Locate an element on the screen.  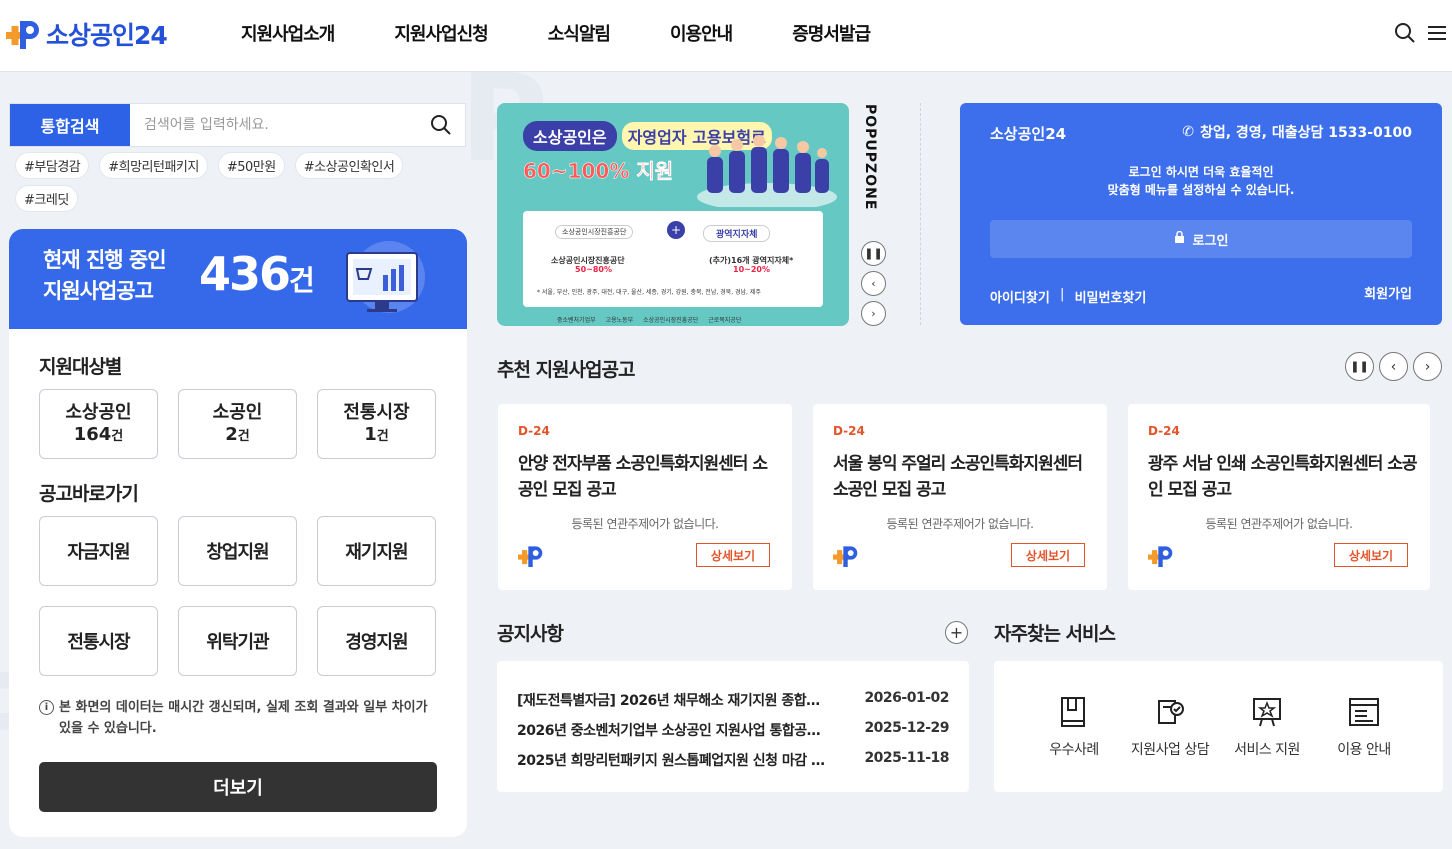
search-tag: #희망리턴패키지 is located at coordinates (153, 165).